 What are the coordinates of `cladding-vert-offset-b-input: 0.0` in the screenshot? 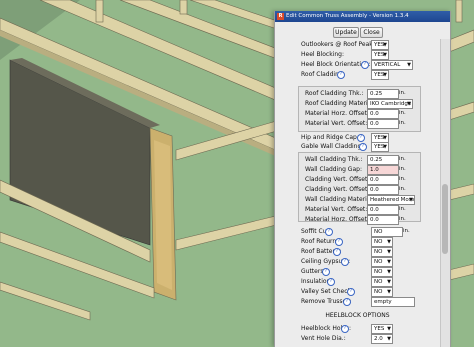 It's located at (383, 190).